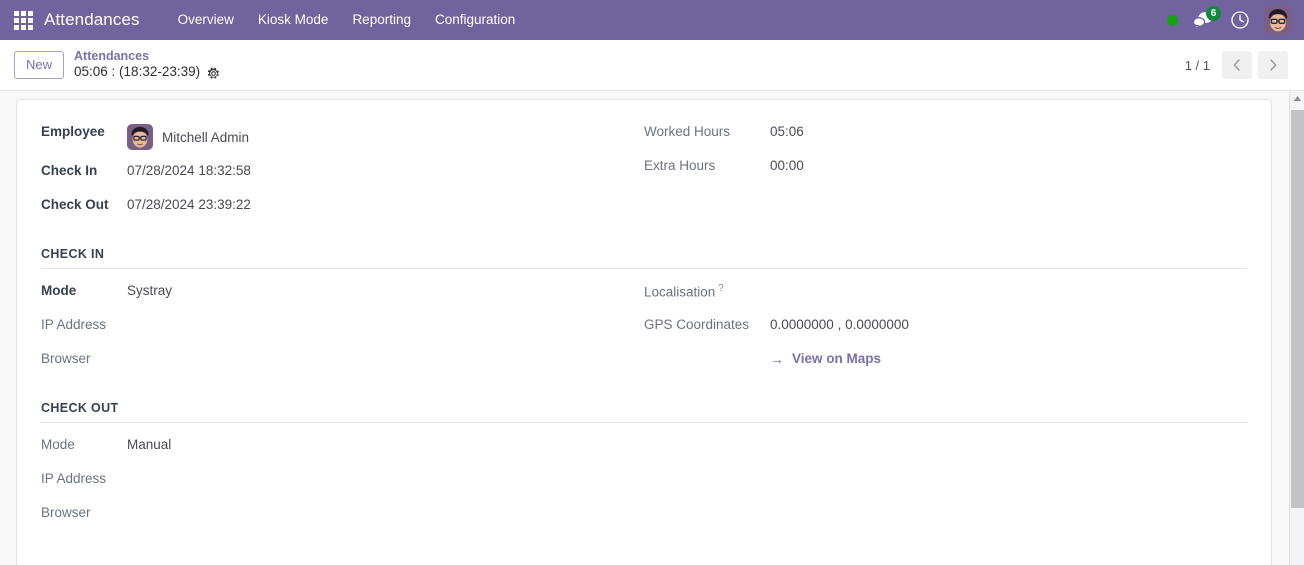 This screenshot has width=1304, height=565. What do you see at coordinates (332, 206) in the screenshot?
I see `field-check-out: Check Out 07/28/2024 23:39:22` at bounding box center [332, 206].